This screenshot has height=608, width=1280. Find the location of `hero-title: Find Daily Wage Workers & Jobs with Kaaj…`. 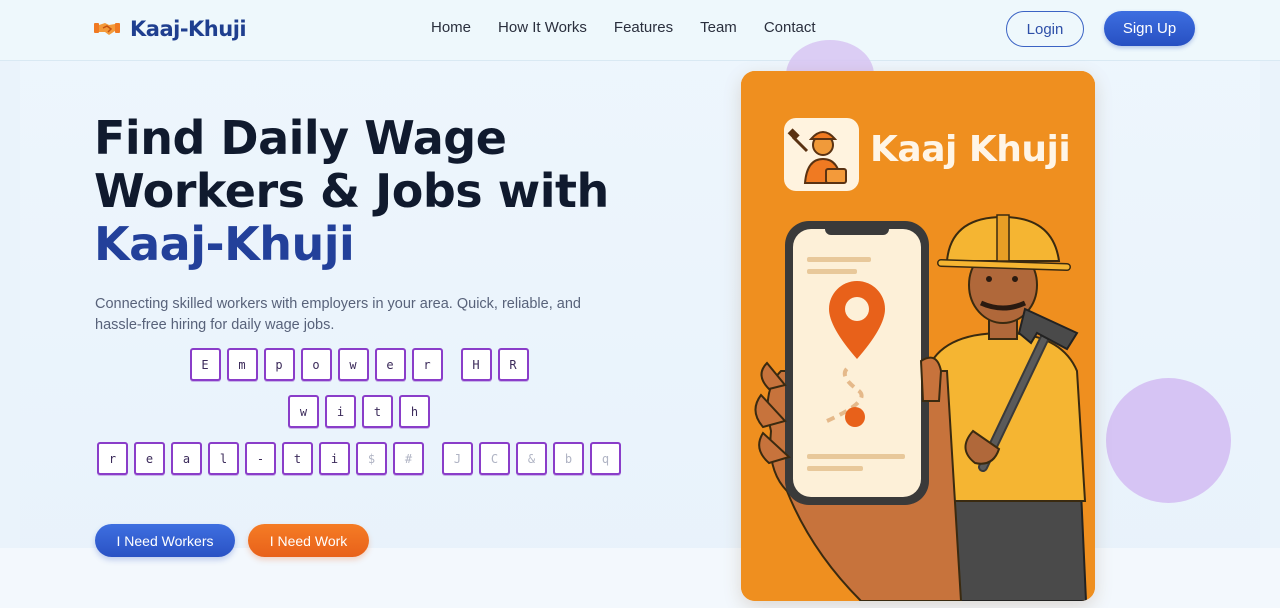

hero-title: Find Daily Wage Workers & Jobs with Kaaj… is located at coordinates (374, 191).